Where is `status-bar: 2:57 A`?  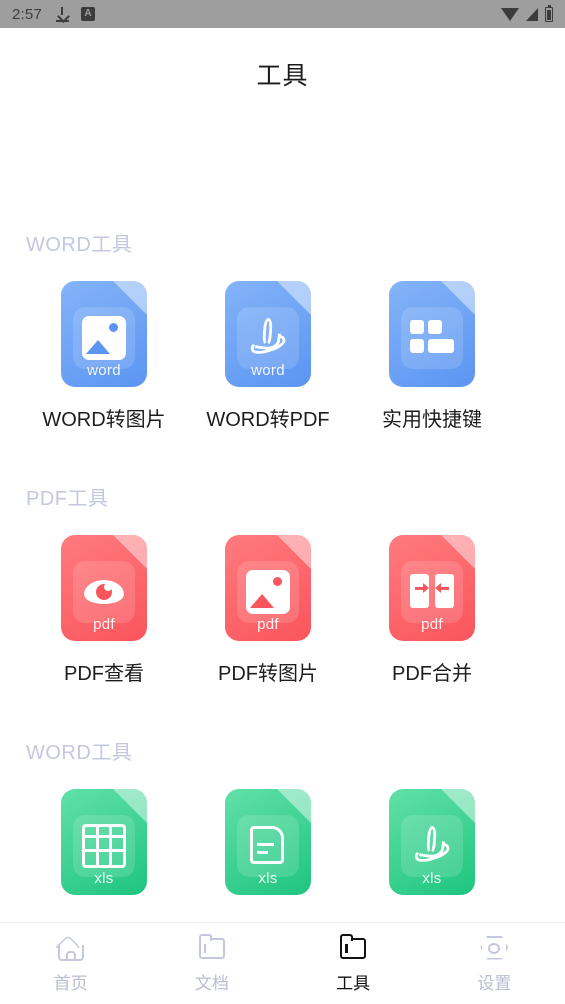
status-bar: 2:57 A is located at coordinates (282, 14).